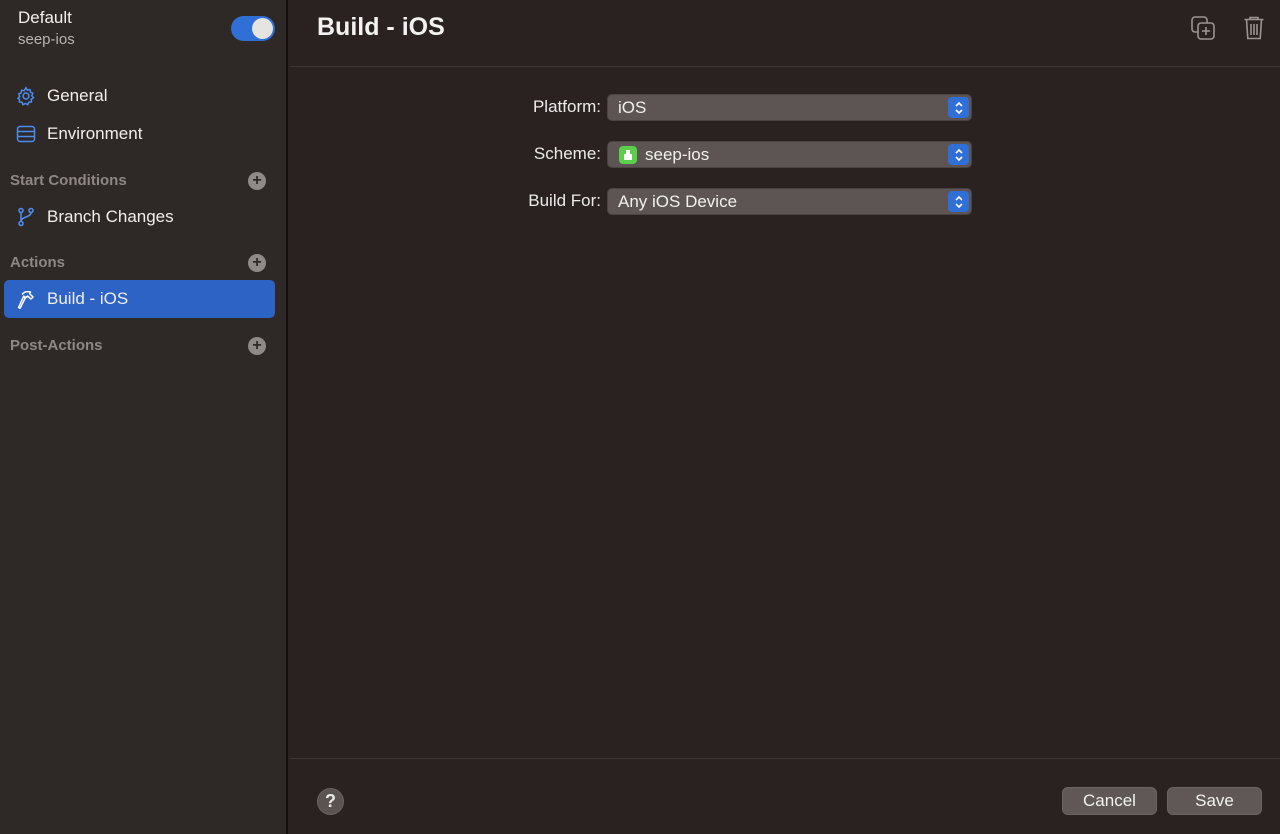 This screenshot has height=834, width=1280. I want to click on branch-icon, so click(26, 217).